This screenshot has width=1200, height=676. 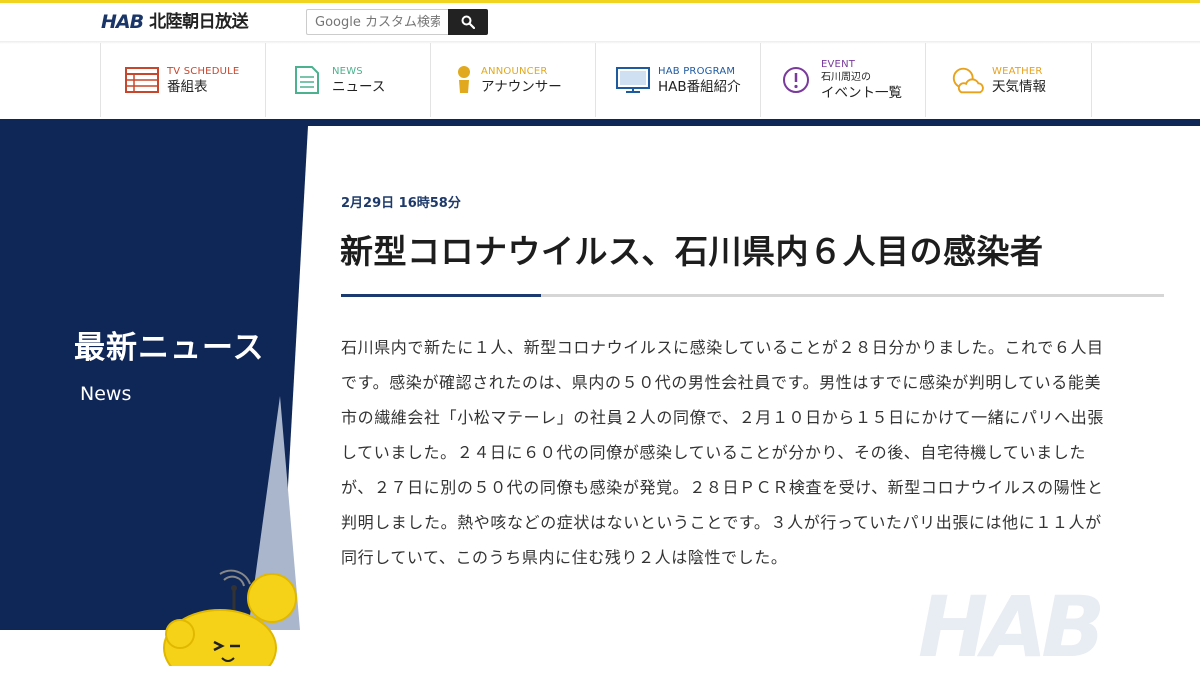 I want to click on logo-mark: HAB, so click(x=122, y=22).